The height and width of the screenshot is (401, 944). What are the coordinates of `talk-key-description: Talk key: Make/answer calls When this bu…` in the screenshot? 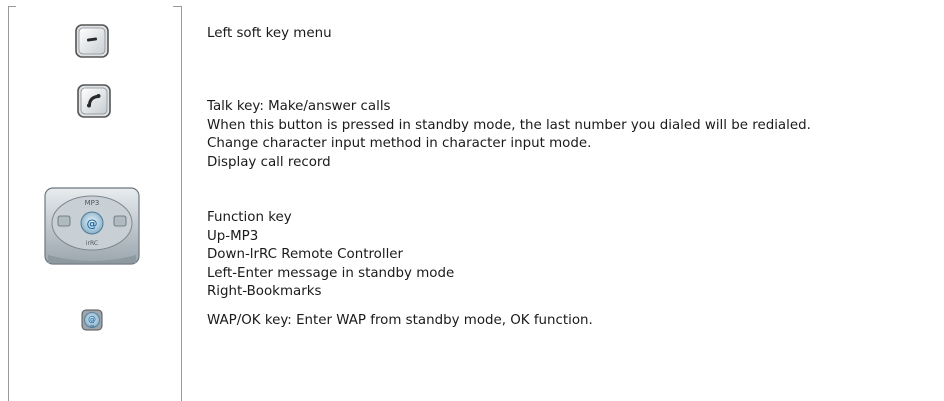 It's located at (560, 135).